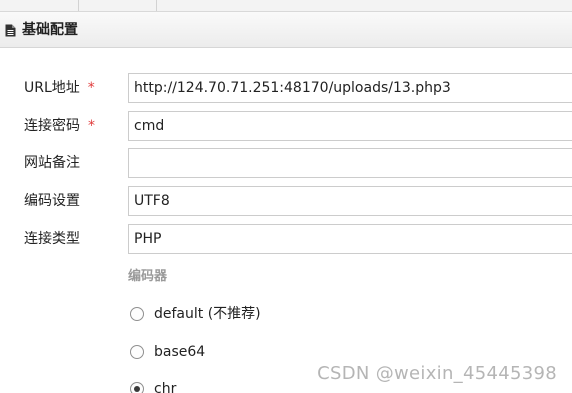 The image size is (572, 393). I want to click on encoding-row: 编码设置, so click(286, 201).